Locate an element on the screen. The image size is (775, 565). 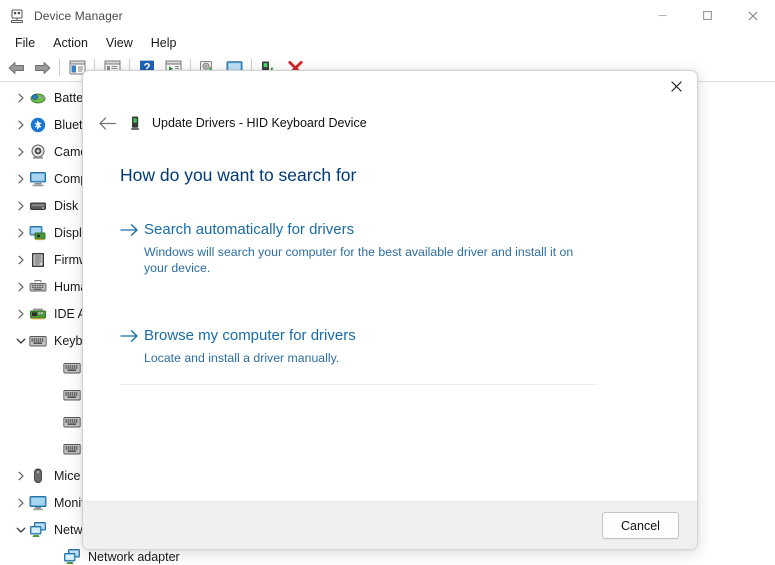
option-title: Browse my computer for drivers is located at coordinates (371, 336).